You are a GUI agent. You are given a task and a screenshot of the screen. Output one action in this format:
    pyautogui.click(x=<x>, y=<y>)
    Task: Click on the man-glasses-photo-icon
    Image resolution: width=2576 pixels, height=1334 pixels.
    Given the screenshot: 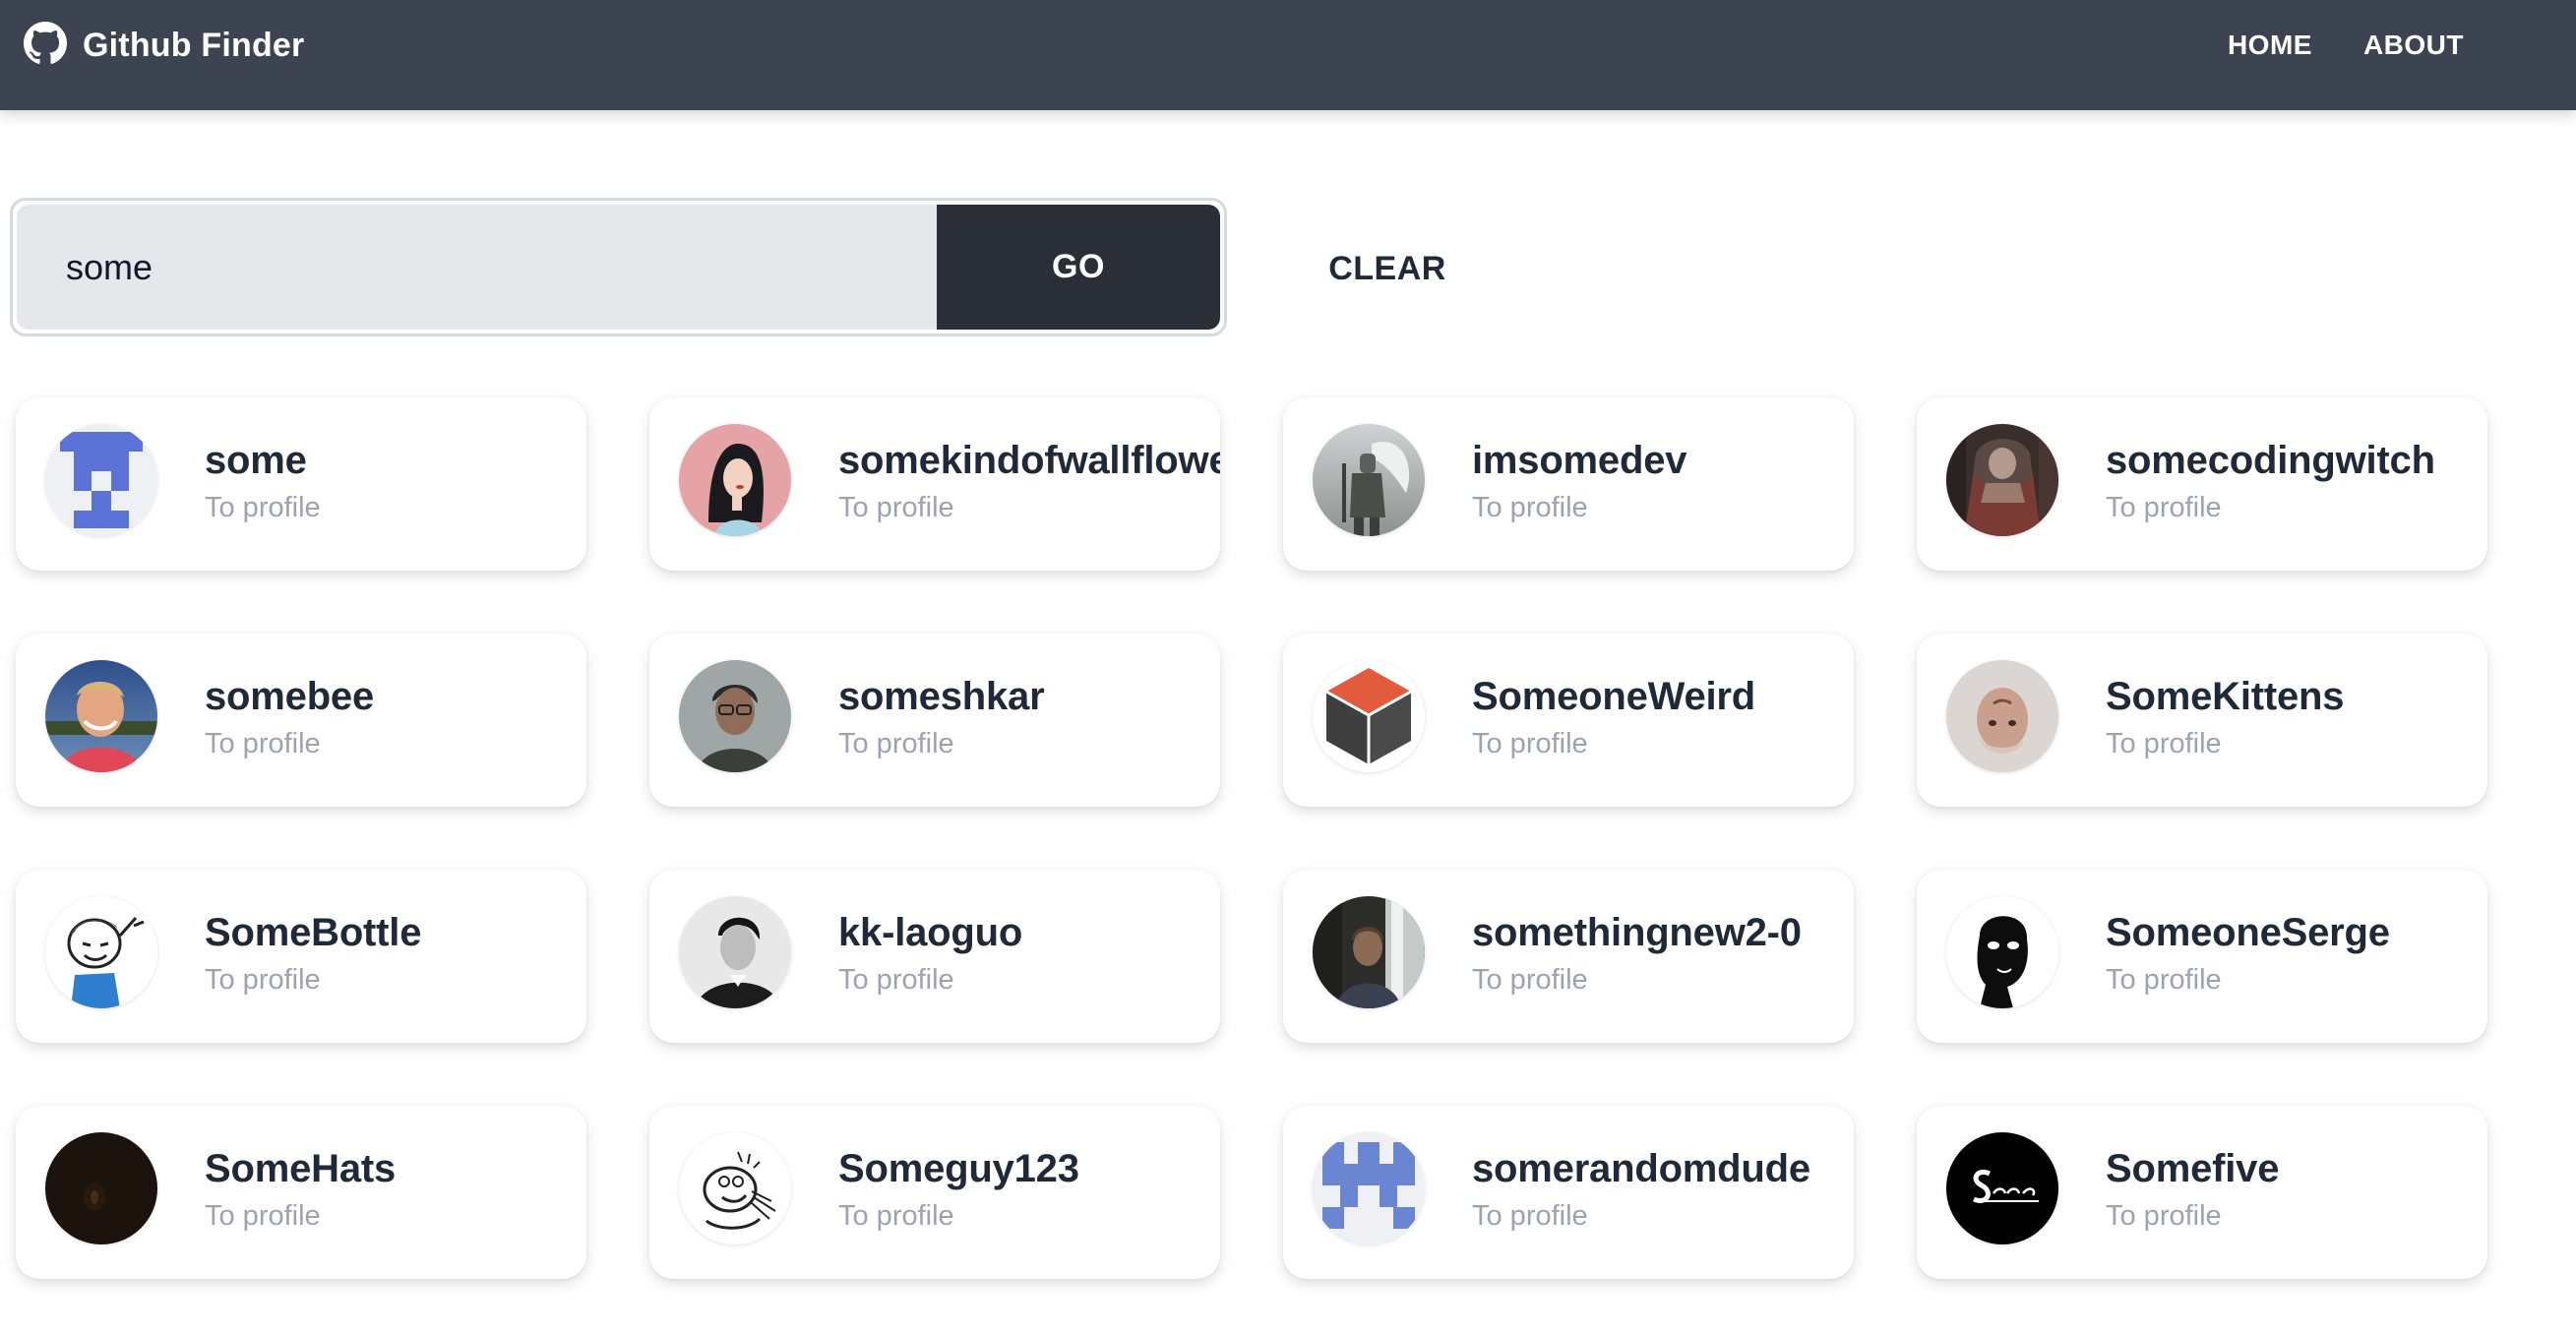 What is the action you would take?
    pyautogui.click(x=735, y=716)
    